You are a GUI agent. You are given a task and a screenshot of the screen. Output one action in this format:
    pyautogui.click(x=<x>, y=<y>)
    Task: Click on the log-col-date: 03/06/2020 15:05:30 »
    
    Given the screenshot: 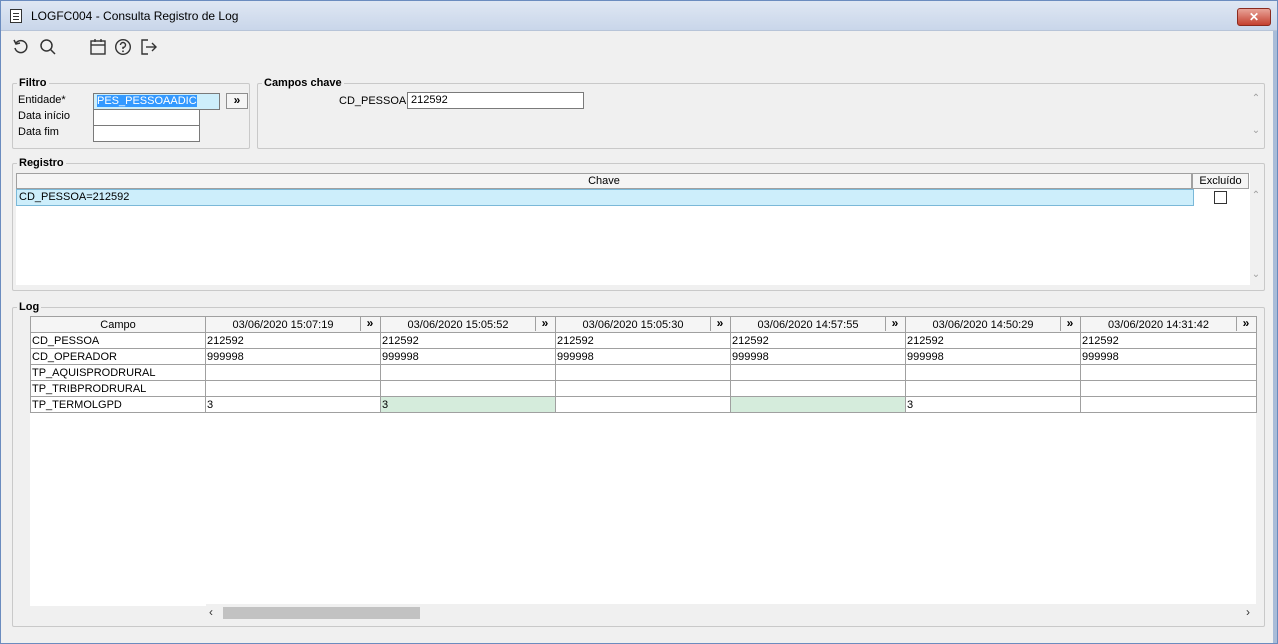 What is the action you would take?
    pyautogui.click(x=643, y=324)
    